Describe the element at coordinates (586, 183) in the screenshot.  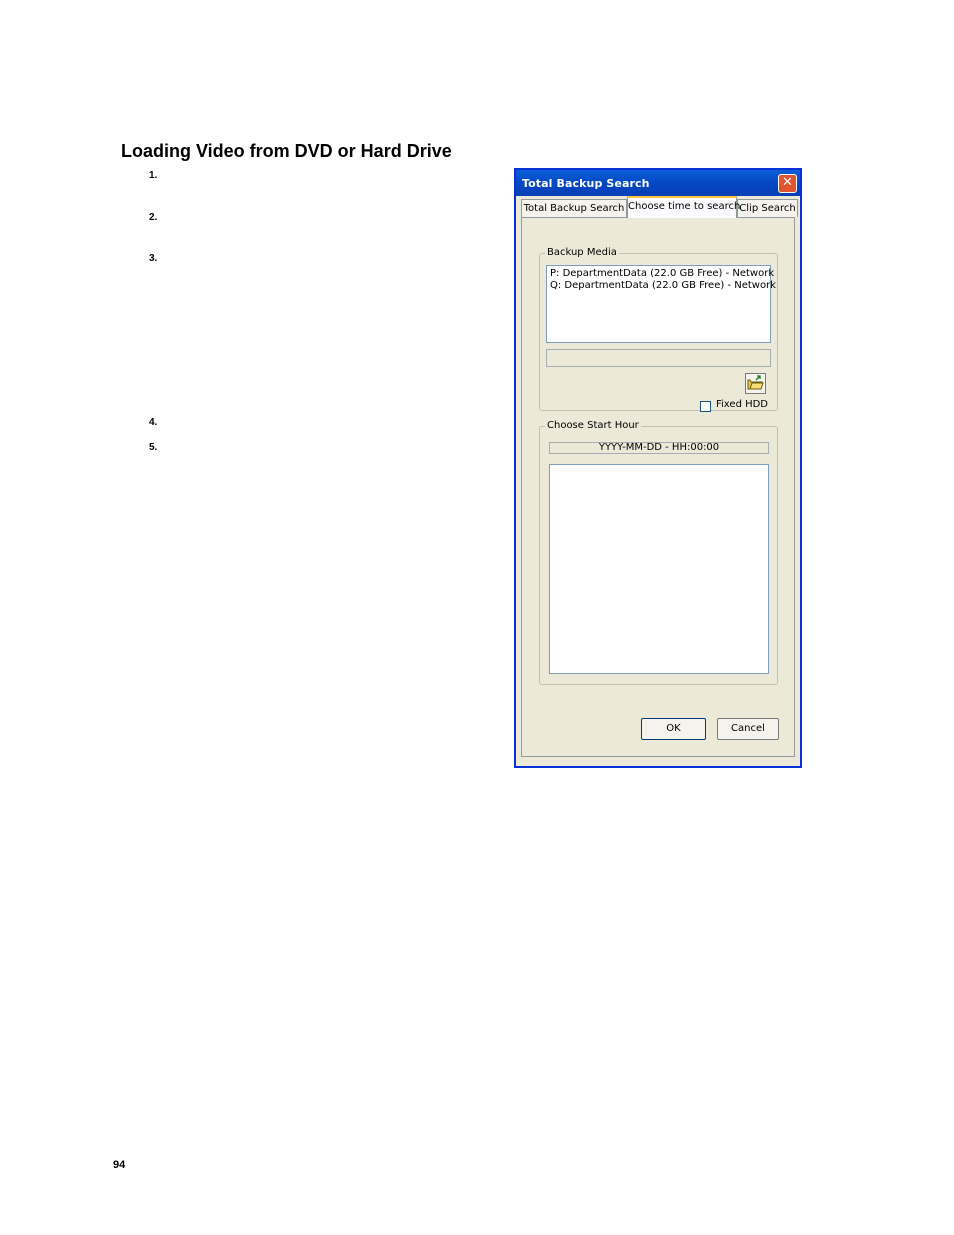
I see `dialog-title: Total Backup Search` at that location.